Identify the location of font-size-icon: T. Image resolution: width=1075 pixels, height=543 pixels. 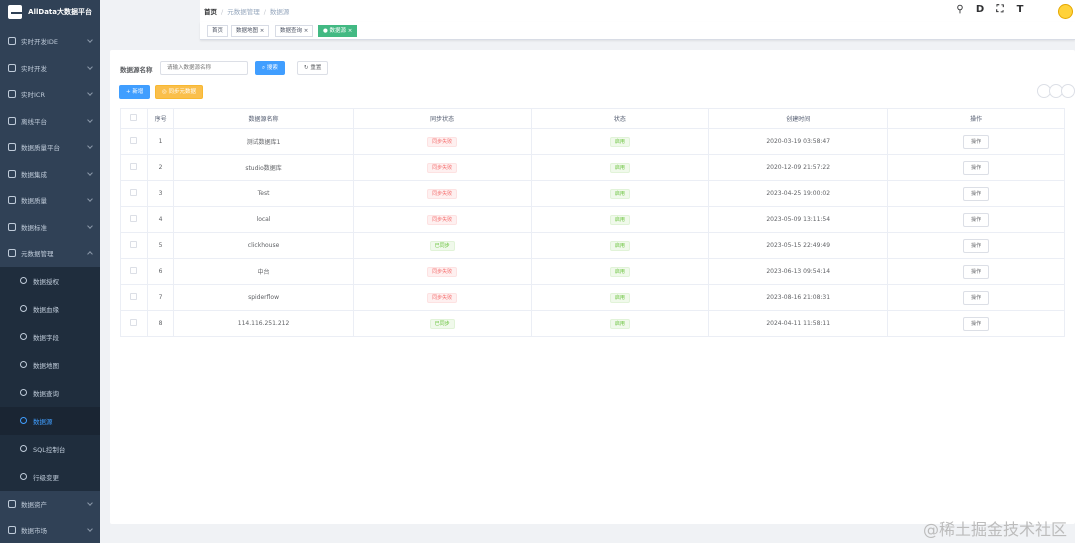
(1020, 10).